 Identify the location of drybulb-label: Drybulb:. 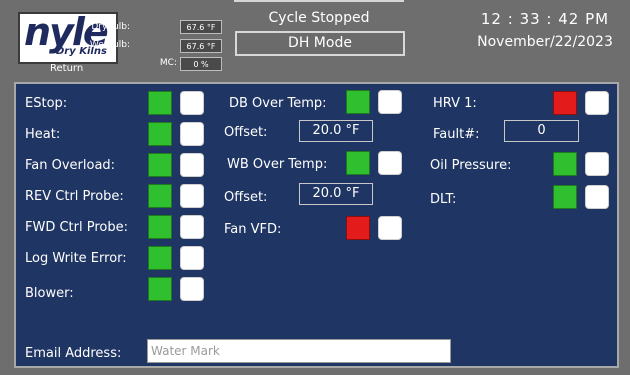
(110, 27).